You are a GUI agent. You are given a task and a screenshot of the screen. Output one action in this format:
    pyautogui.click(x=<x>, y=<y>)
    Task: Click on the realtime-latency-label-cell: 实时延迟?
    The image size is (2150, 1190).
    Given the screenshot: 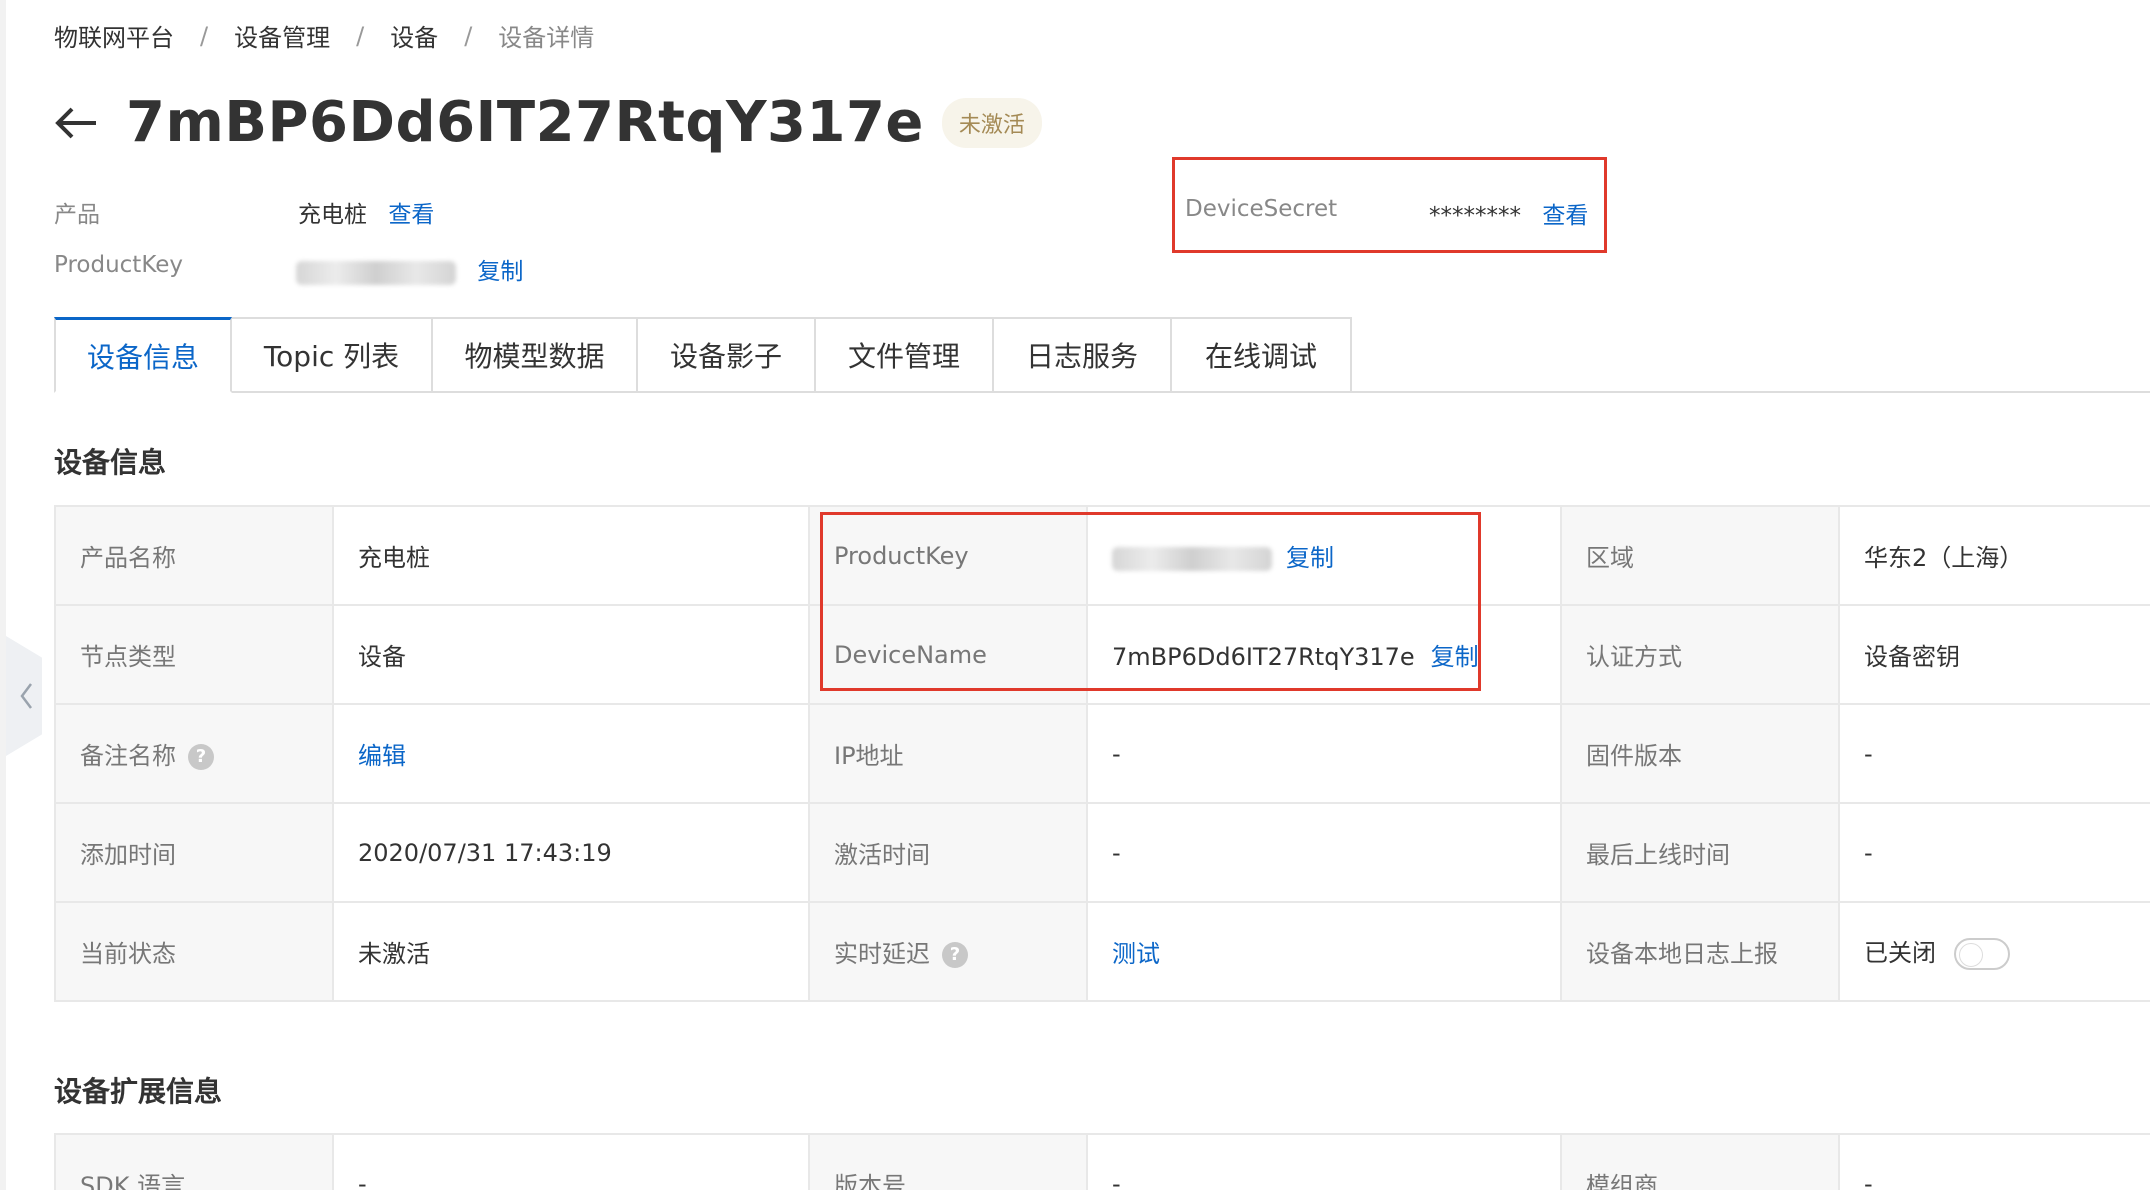 What is the action you would take?
    pyautogui.click(x=948, y=951)
    